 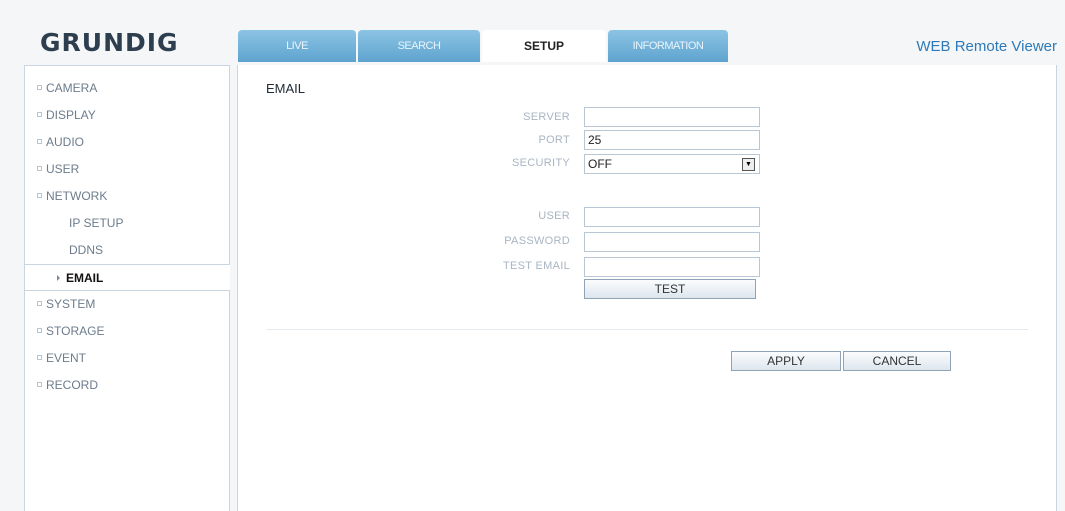 What do you see at coordinates (127, 250) in the screenshot?
I see `sidebar-item-ddns: DDNS` at bounding box center [127, 250].